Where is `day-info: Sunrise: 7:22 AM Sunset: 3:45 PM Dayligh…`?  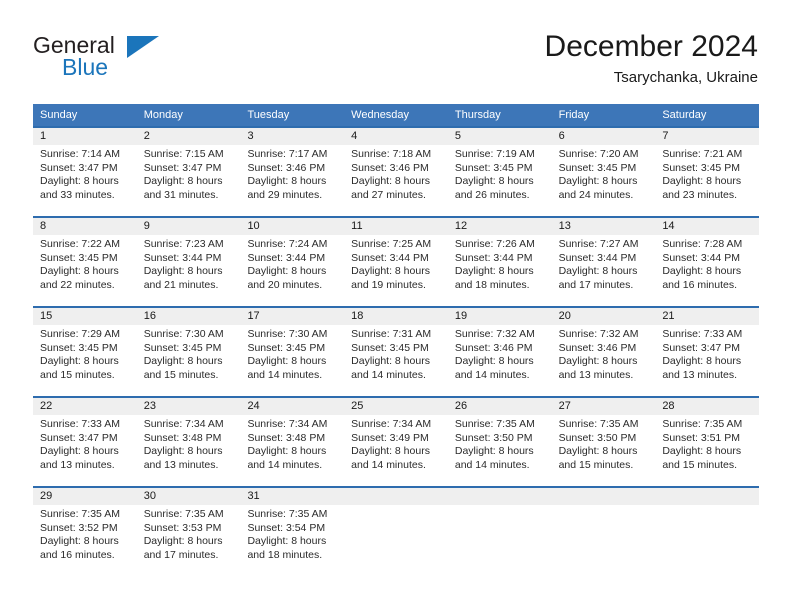 day-info: Sunrise: 7:22 AM Sunset: 3:45 PM Dayligh… is located at coordinates (85, 263).